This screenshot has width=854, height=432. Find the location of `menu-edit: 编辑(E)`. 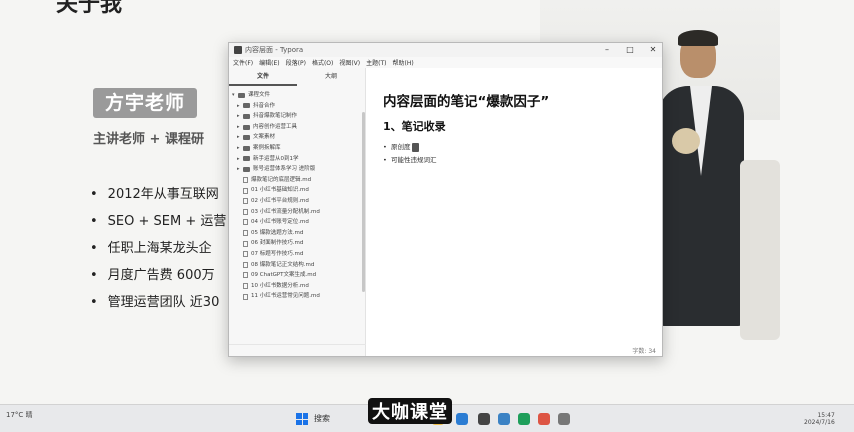

menu-edit: 编辑(E) is located at coordinates (269, 62).